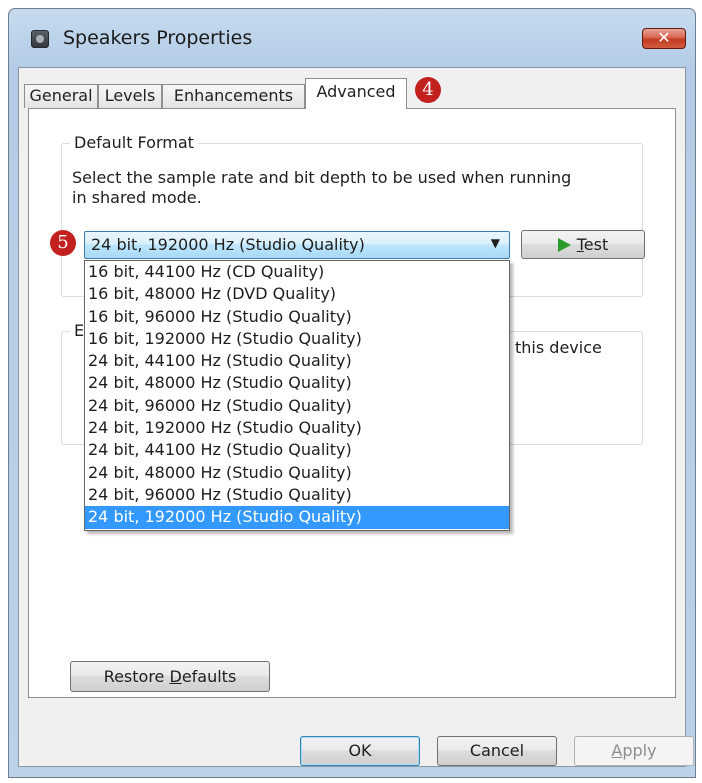 The width and height of the screenshot is (702, 783). I want to click on ok-button: OK, so click(360, 751).